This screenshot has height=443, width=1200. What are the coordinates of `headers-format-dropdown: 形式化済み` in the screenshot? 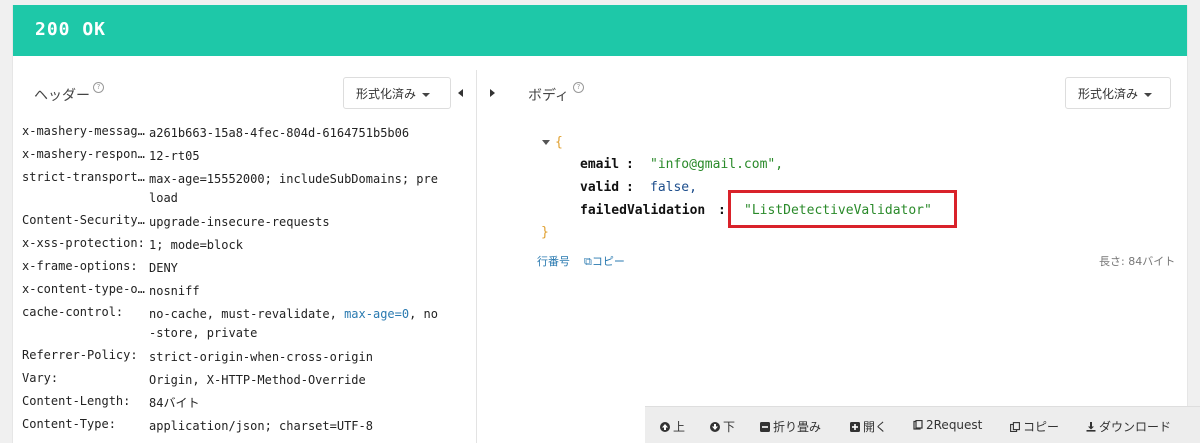 It's located at (397, 93).